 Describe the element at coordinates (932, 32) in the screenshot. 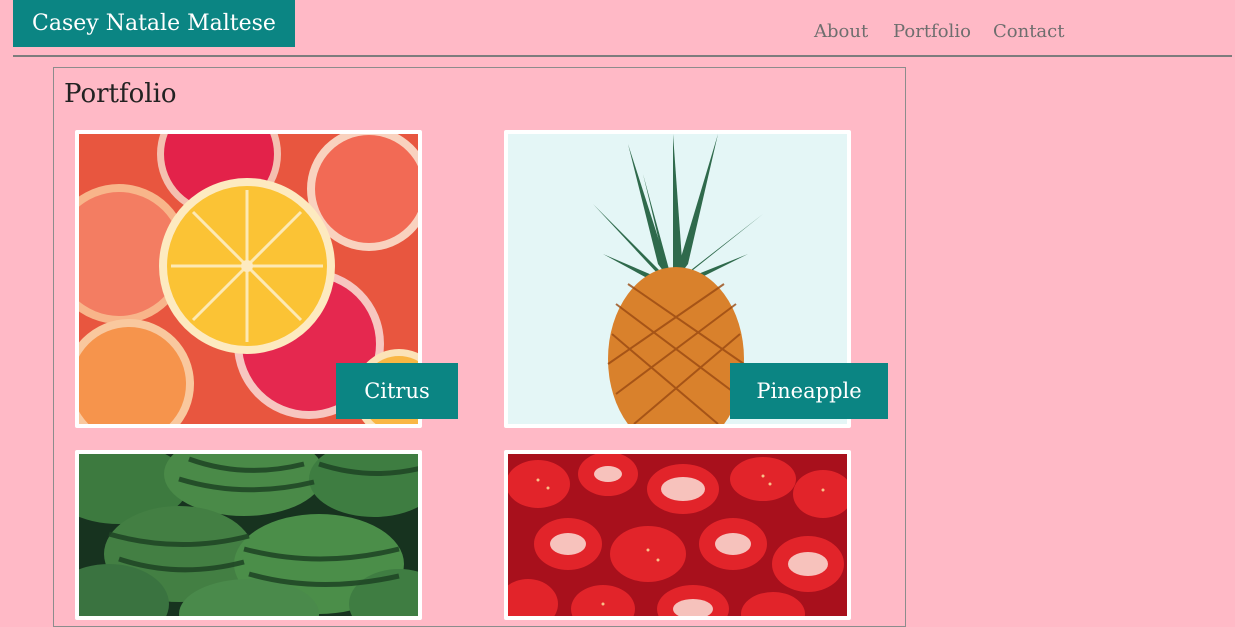

I see `nav-link-portfolio: Portfolio` at that location.